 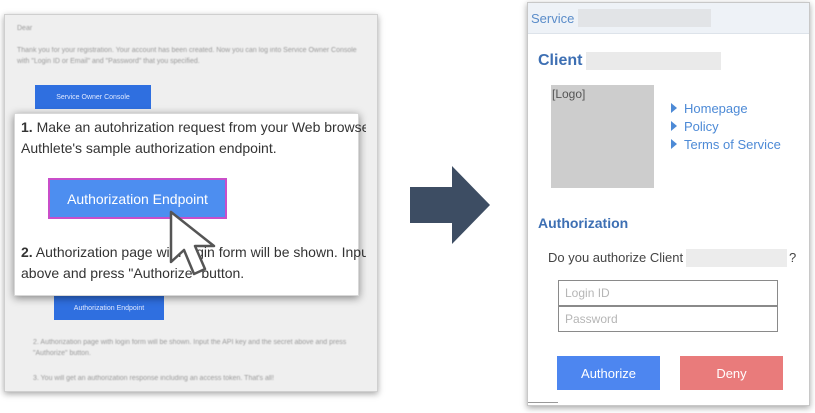 What do you see at coordinates (553, 18) in the screenshot?
I see `service-label: Service` at bounding box center [553, 18].